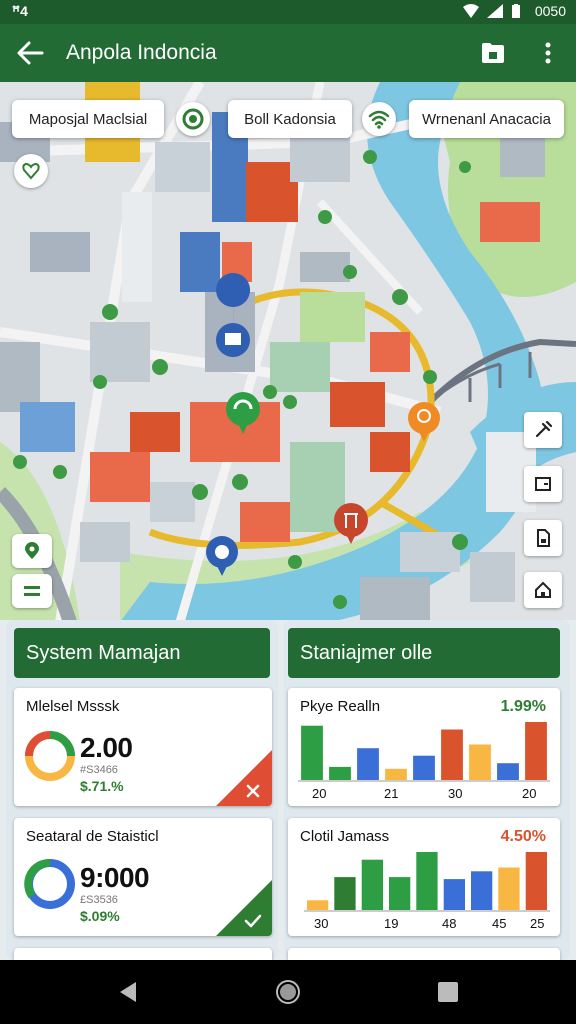  What do you see at coordinates (290, 119) in the screenshot?
I see `place-label-2: Boll Kadonsia` at bounding box center [290, 119].